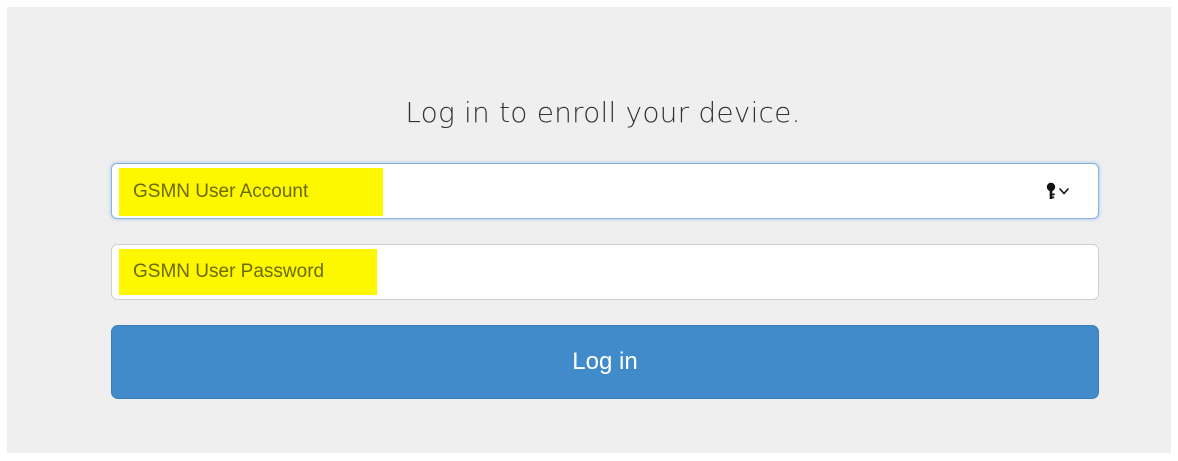 This screenshot has height=461, width=1178. I want to click on chevron-down-icon, so click(1064, 191).